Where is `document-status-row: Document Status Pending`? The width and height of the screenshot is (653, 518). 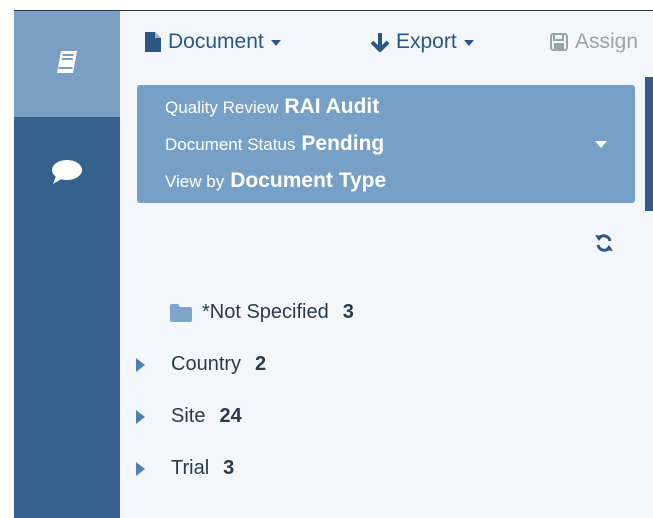 document-status-row: Document Status Pending is located at coordinates (274, 144).